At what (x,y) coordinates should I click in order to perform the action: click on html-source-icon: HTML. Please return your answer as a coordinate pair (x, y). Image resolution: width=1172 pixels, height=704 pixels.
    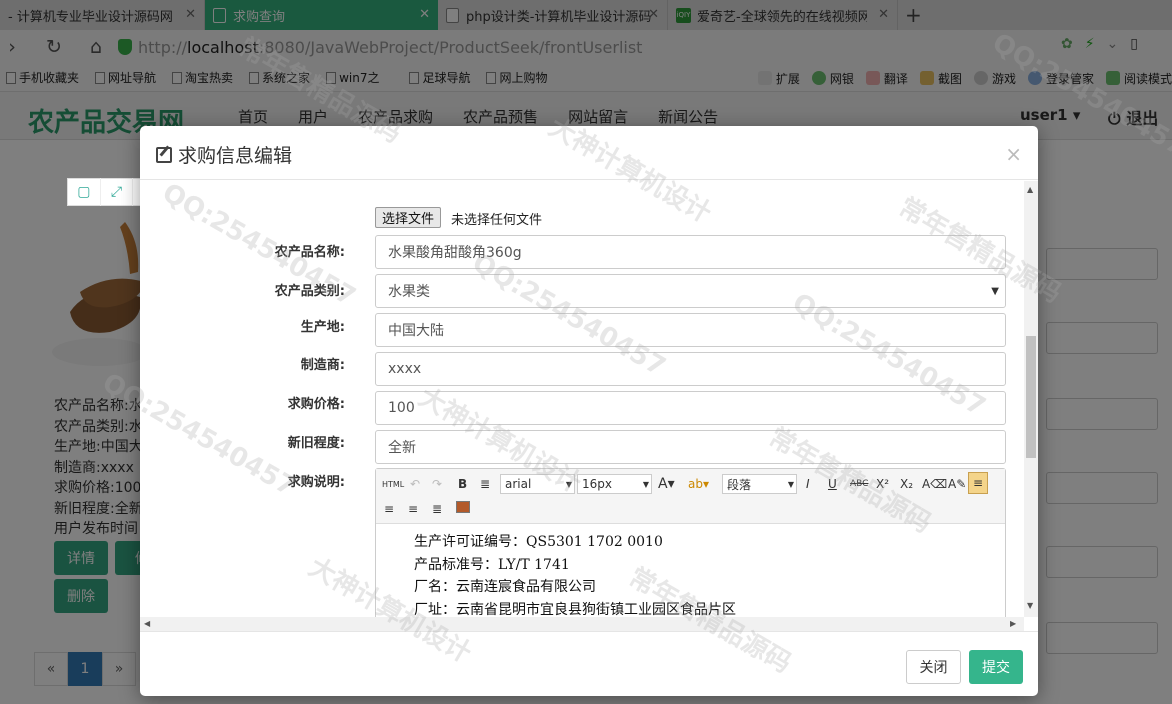
    Looking at the image, I should click on (393, 484).